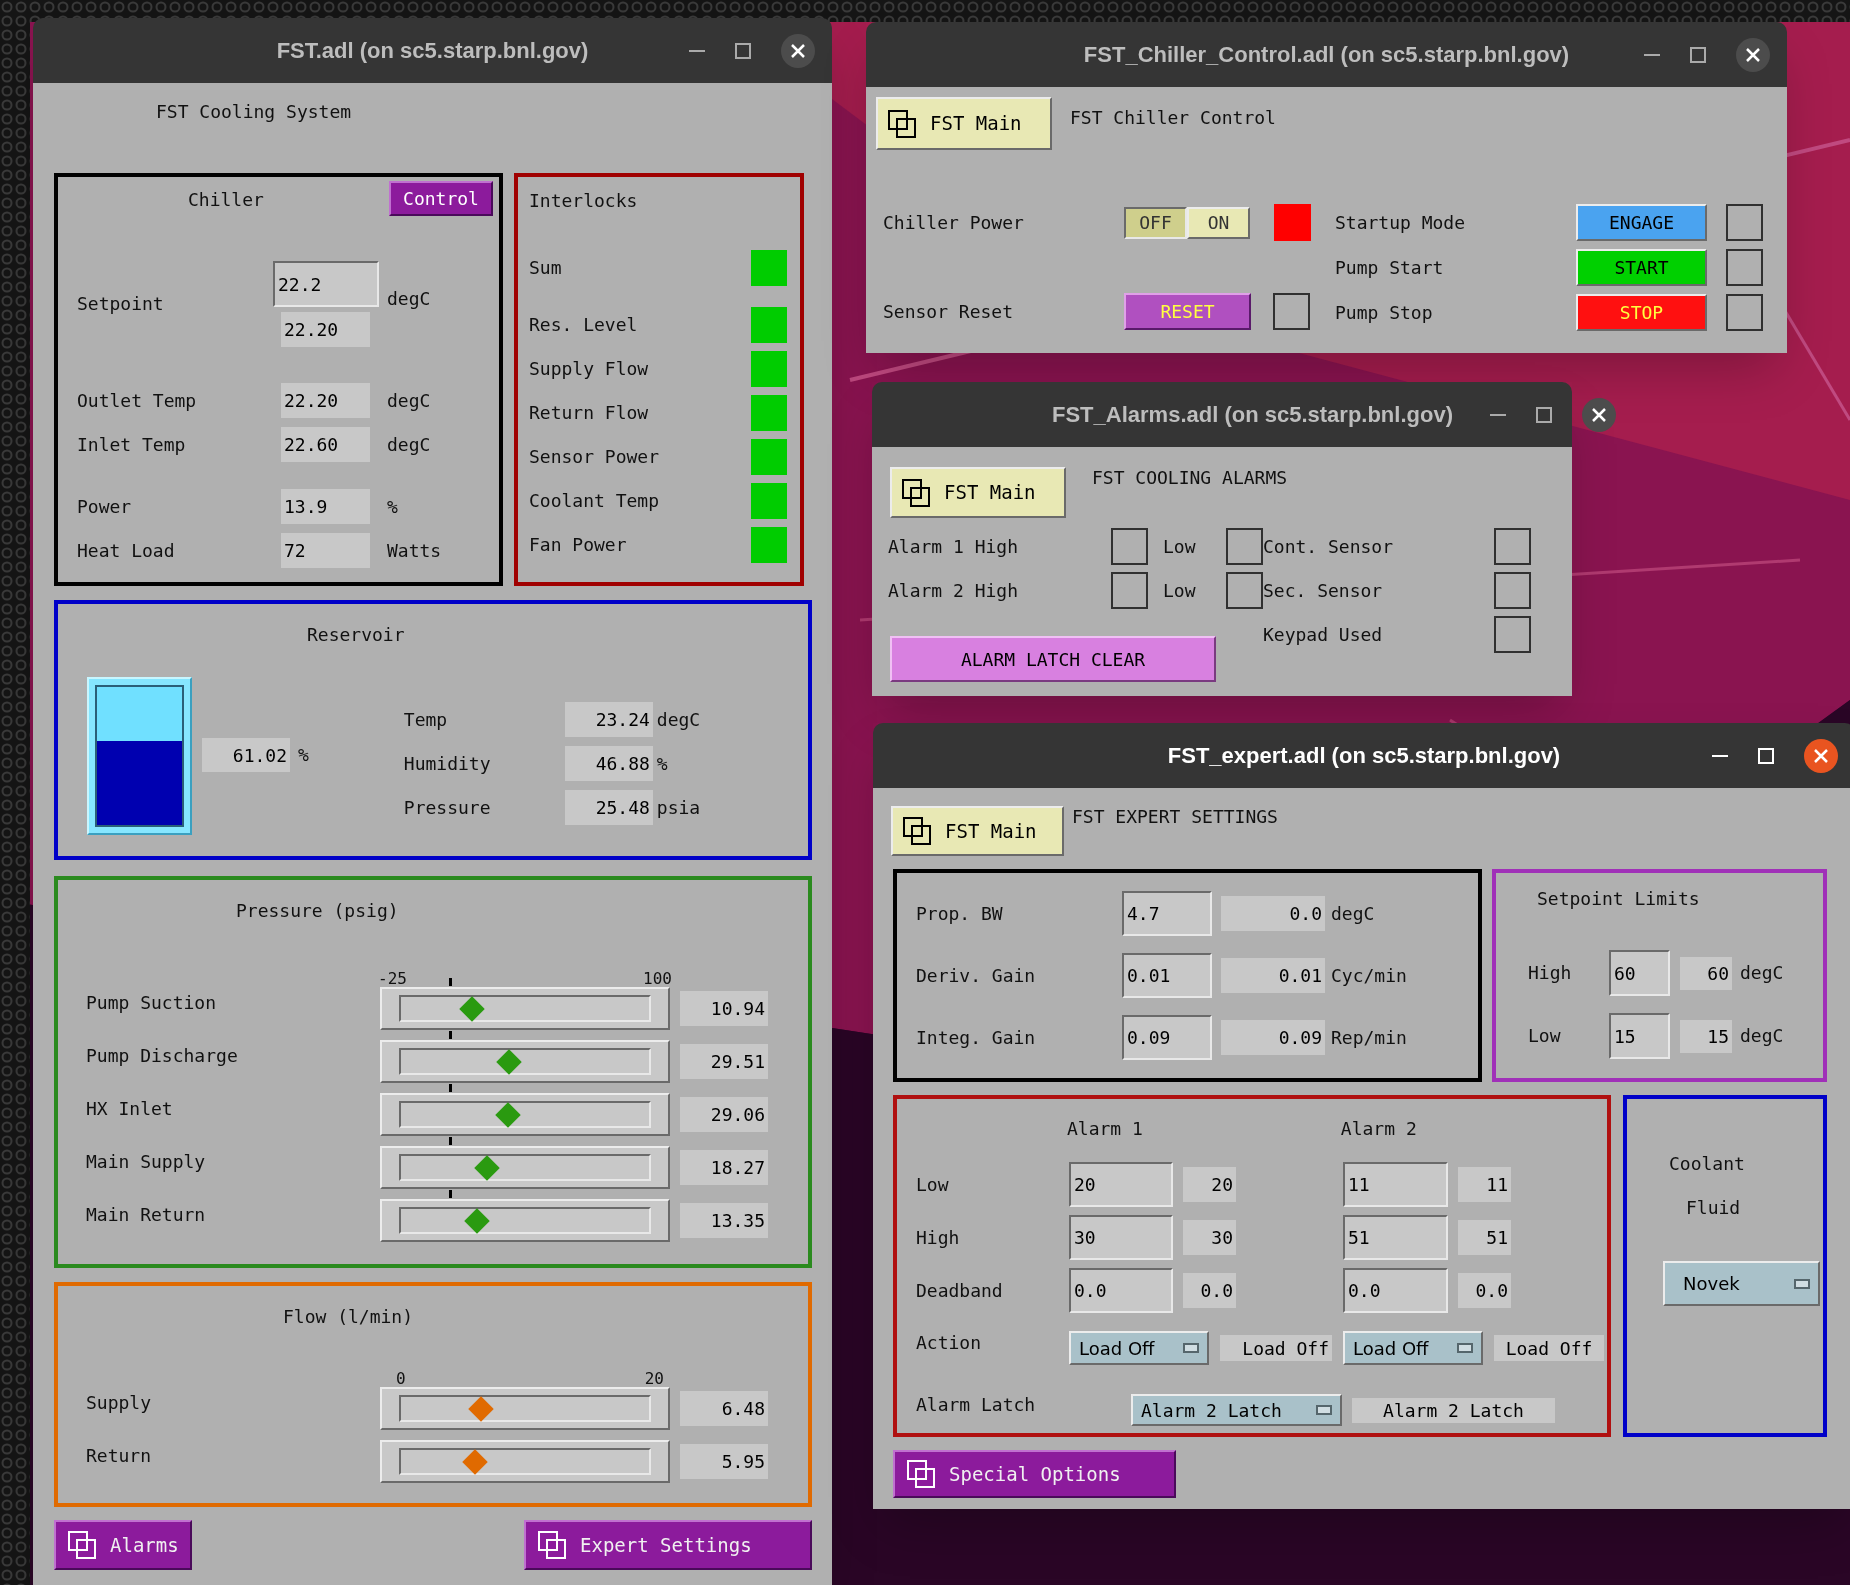 The image size is (1850, 1585). What do you see at coordinates (1802, 1283) in the screenshot?
I see `menu-indicator-icon` at bounding box center [1802, 1283].